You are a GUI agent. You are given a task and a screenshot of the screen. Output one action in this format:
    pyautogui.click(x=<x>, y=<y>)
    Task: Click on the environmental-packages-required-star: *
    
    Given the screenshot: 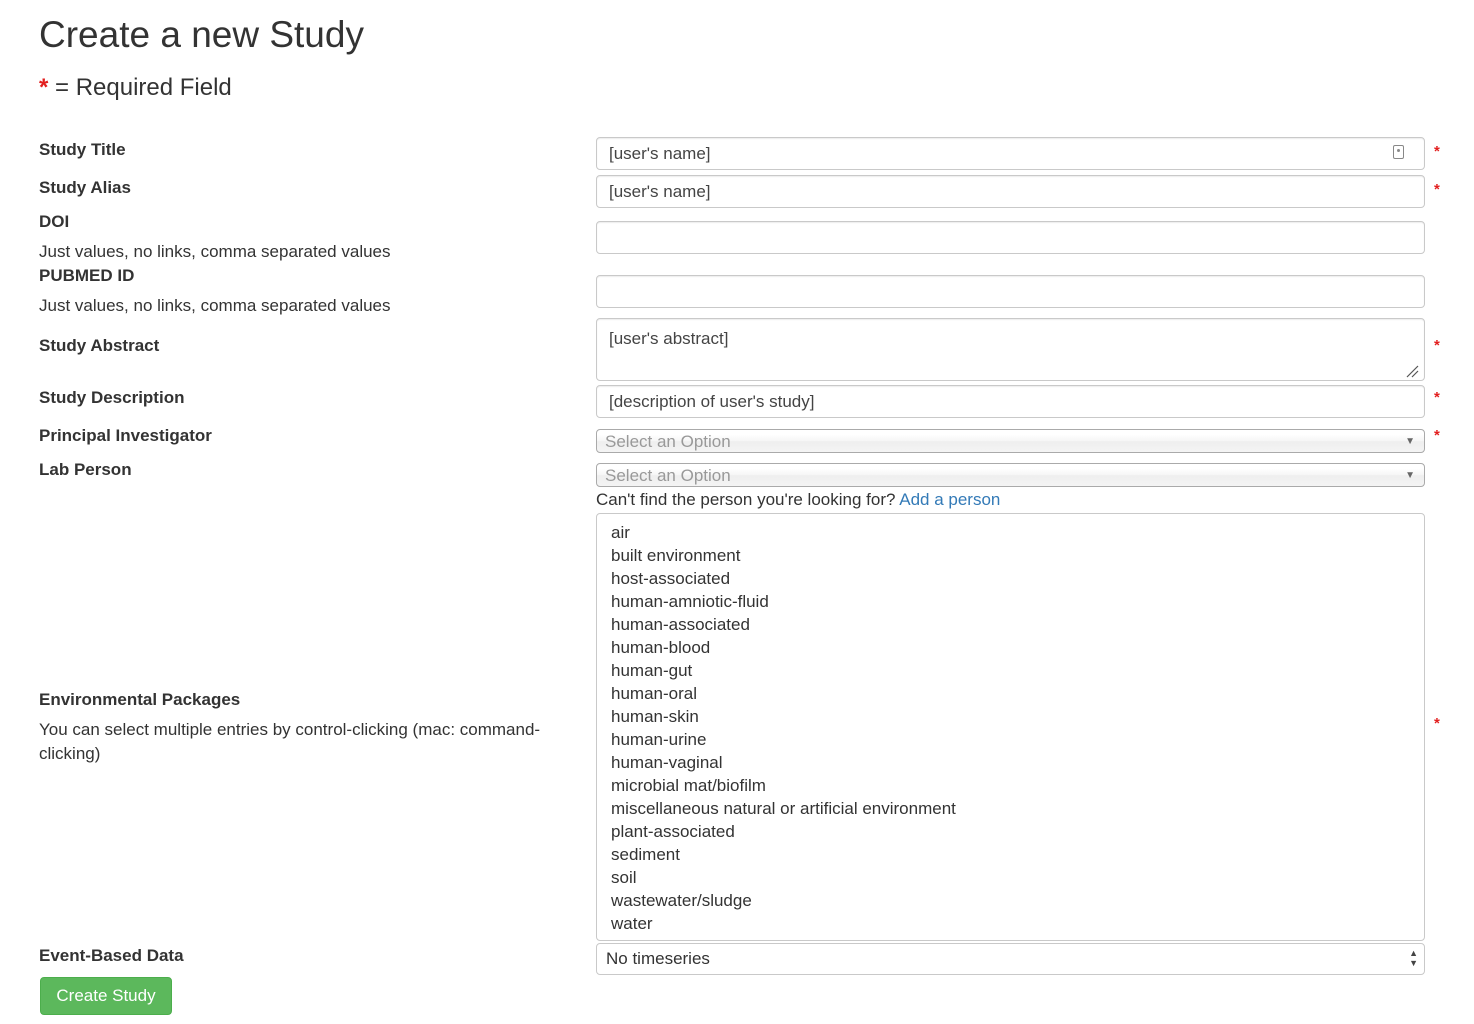 What is the action you would take?
    pyautogui.click(x=1437, y=723)
    